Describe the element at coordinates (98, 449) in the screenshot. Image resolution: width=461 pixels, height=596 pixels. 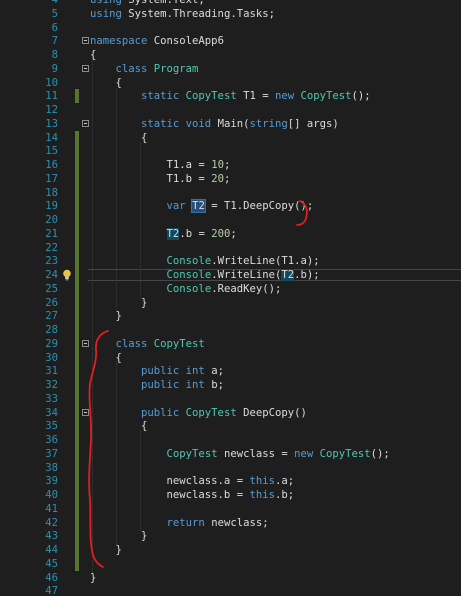
I see `red-brace-mark` at that location.